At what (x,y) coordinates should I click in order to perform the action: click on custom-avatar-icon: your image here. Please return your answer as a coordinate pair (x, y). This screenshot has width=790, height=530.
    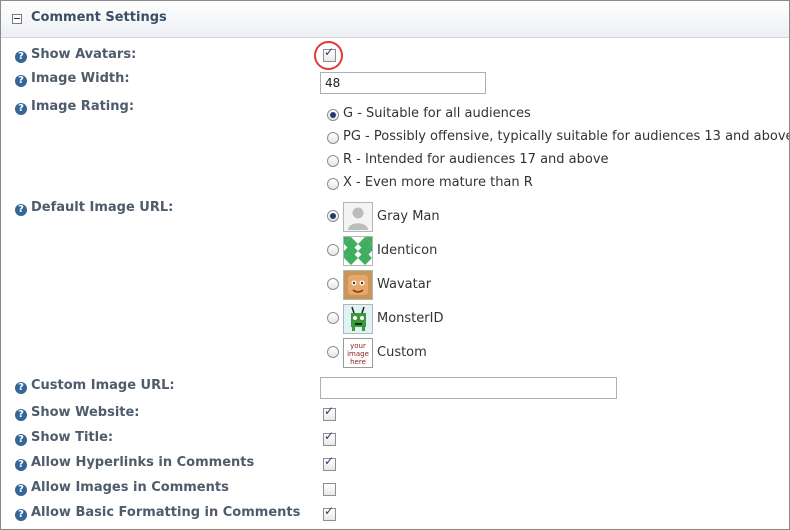
    Looking at the image, I should click on (358, 353).